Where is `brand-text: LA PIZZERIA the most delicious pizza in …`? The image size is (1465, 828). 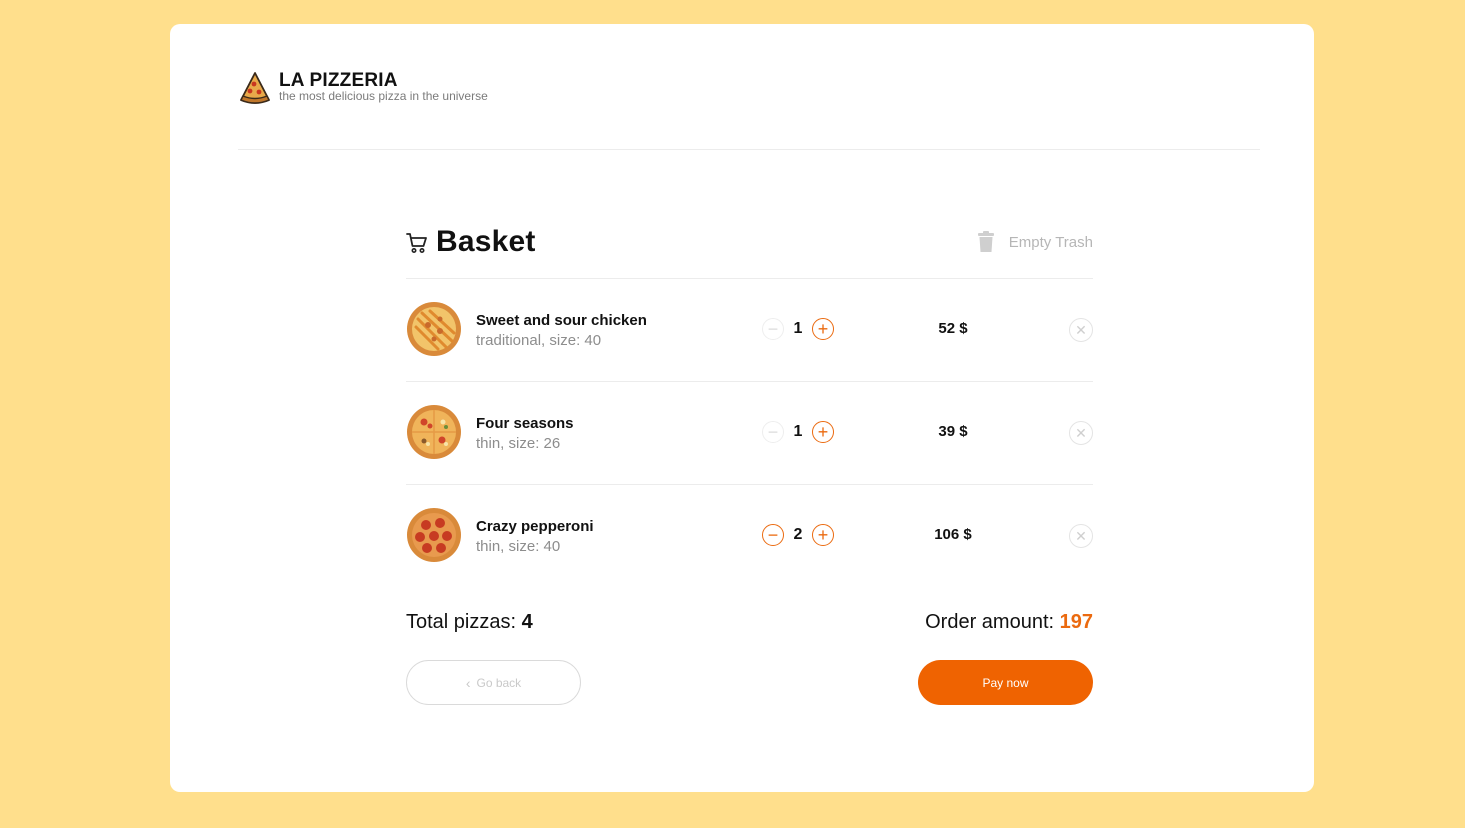
brand-text: LA PIZZERIA the most delicious pizza in … is located at coordinates (383, 85).